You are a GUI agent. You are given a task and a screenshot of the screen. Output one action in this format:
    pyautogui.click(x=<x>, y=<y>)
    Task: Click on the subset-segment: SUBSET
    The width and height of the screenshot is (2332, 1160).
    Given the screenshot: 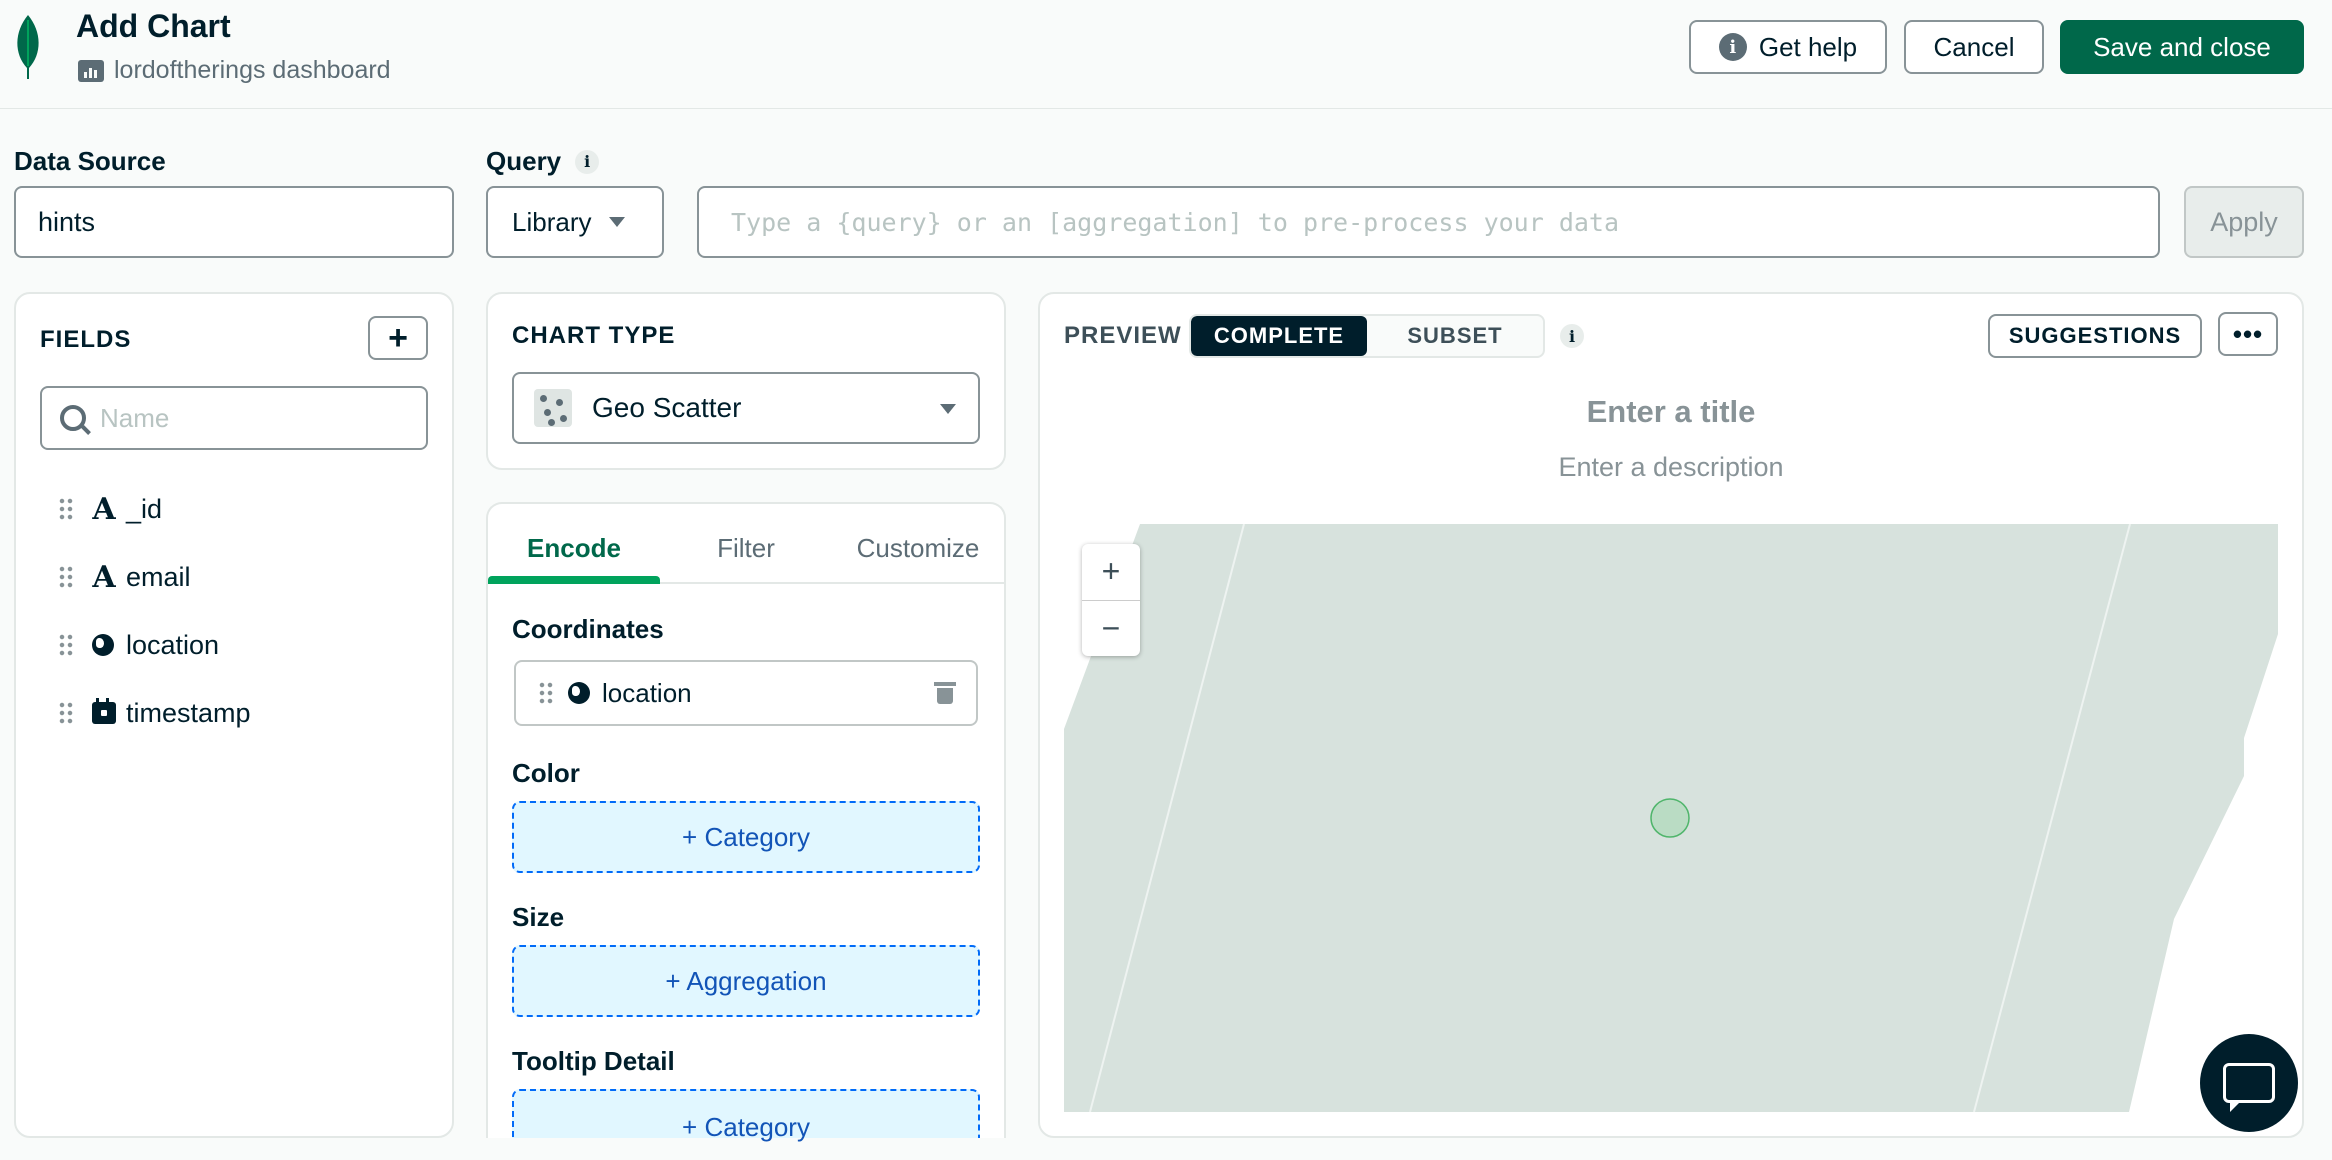 What is the action you would take?
    pyautogui.click(x=1455, y=336)
    